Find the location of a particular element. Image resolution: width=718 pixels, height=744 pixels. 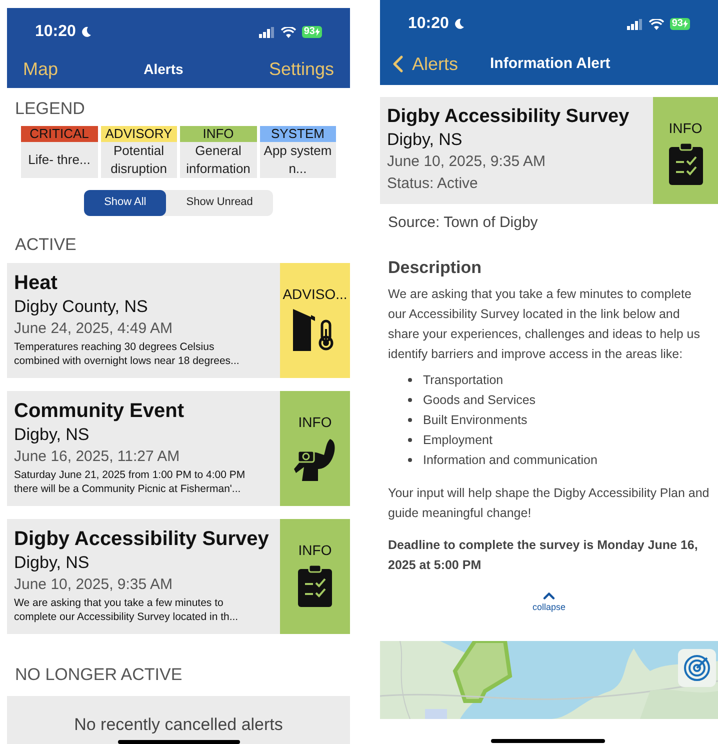

alert-summary: Temperatures reaching 30 degrees Celsius is located at coordinates (115, 347).